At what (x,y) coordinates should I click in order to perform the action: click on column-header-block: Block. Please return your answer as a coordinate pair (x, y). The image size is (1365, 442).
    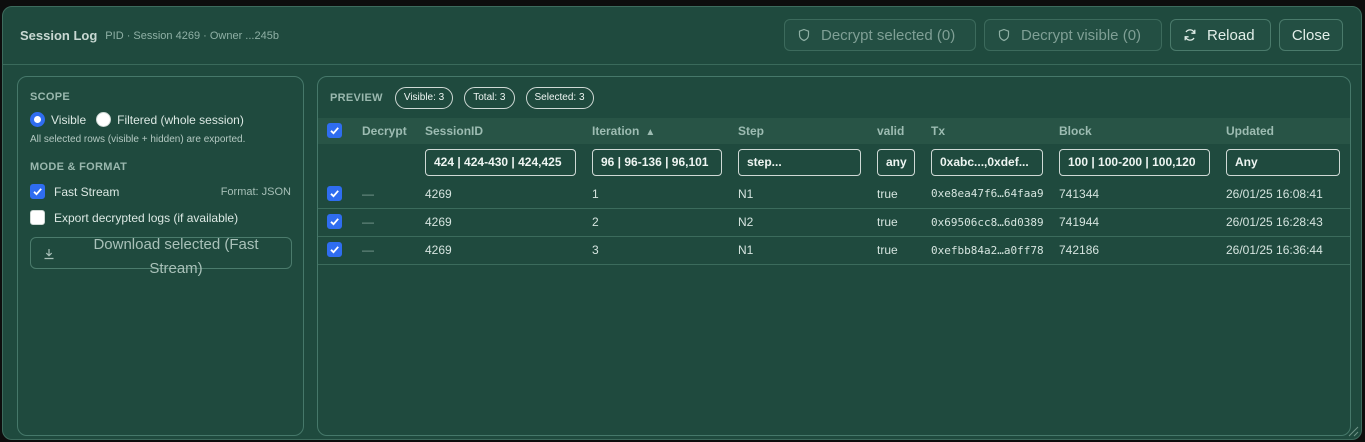
    Looking at the image, I should click on (1142, 131).